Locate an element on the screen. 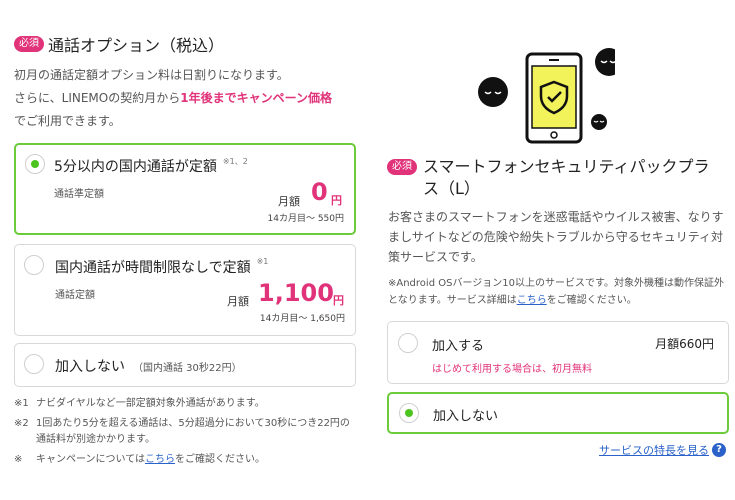 This screenshot has width=735, height=500. section-title: 通話オプション（税込） is located at coordinates (136, 45).